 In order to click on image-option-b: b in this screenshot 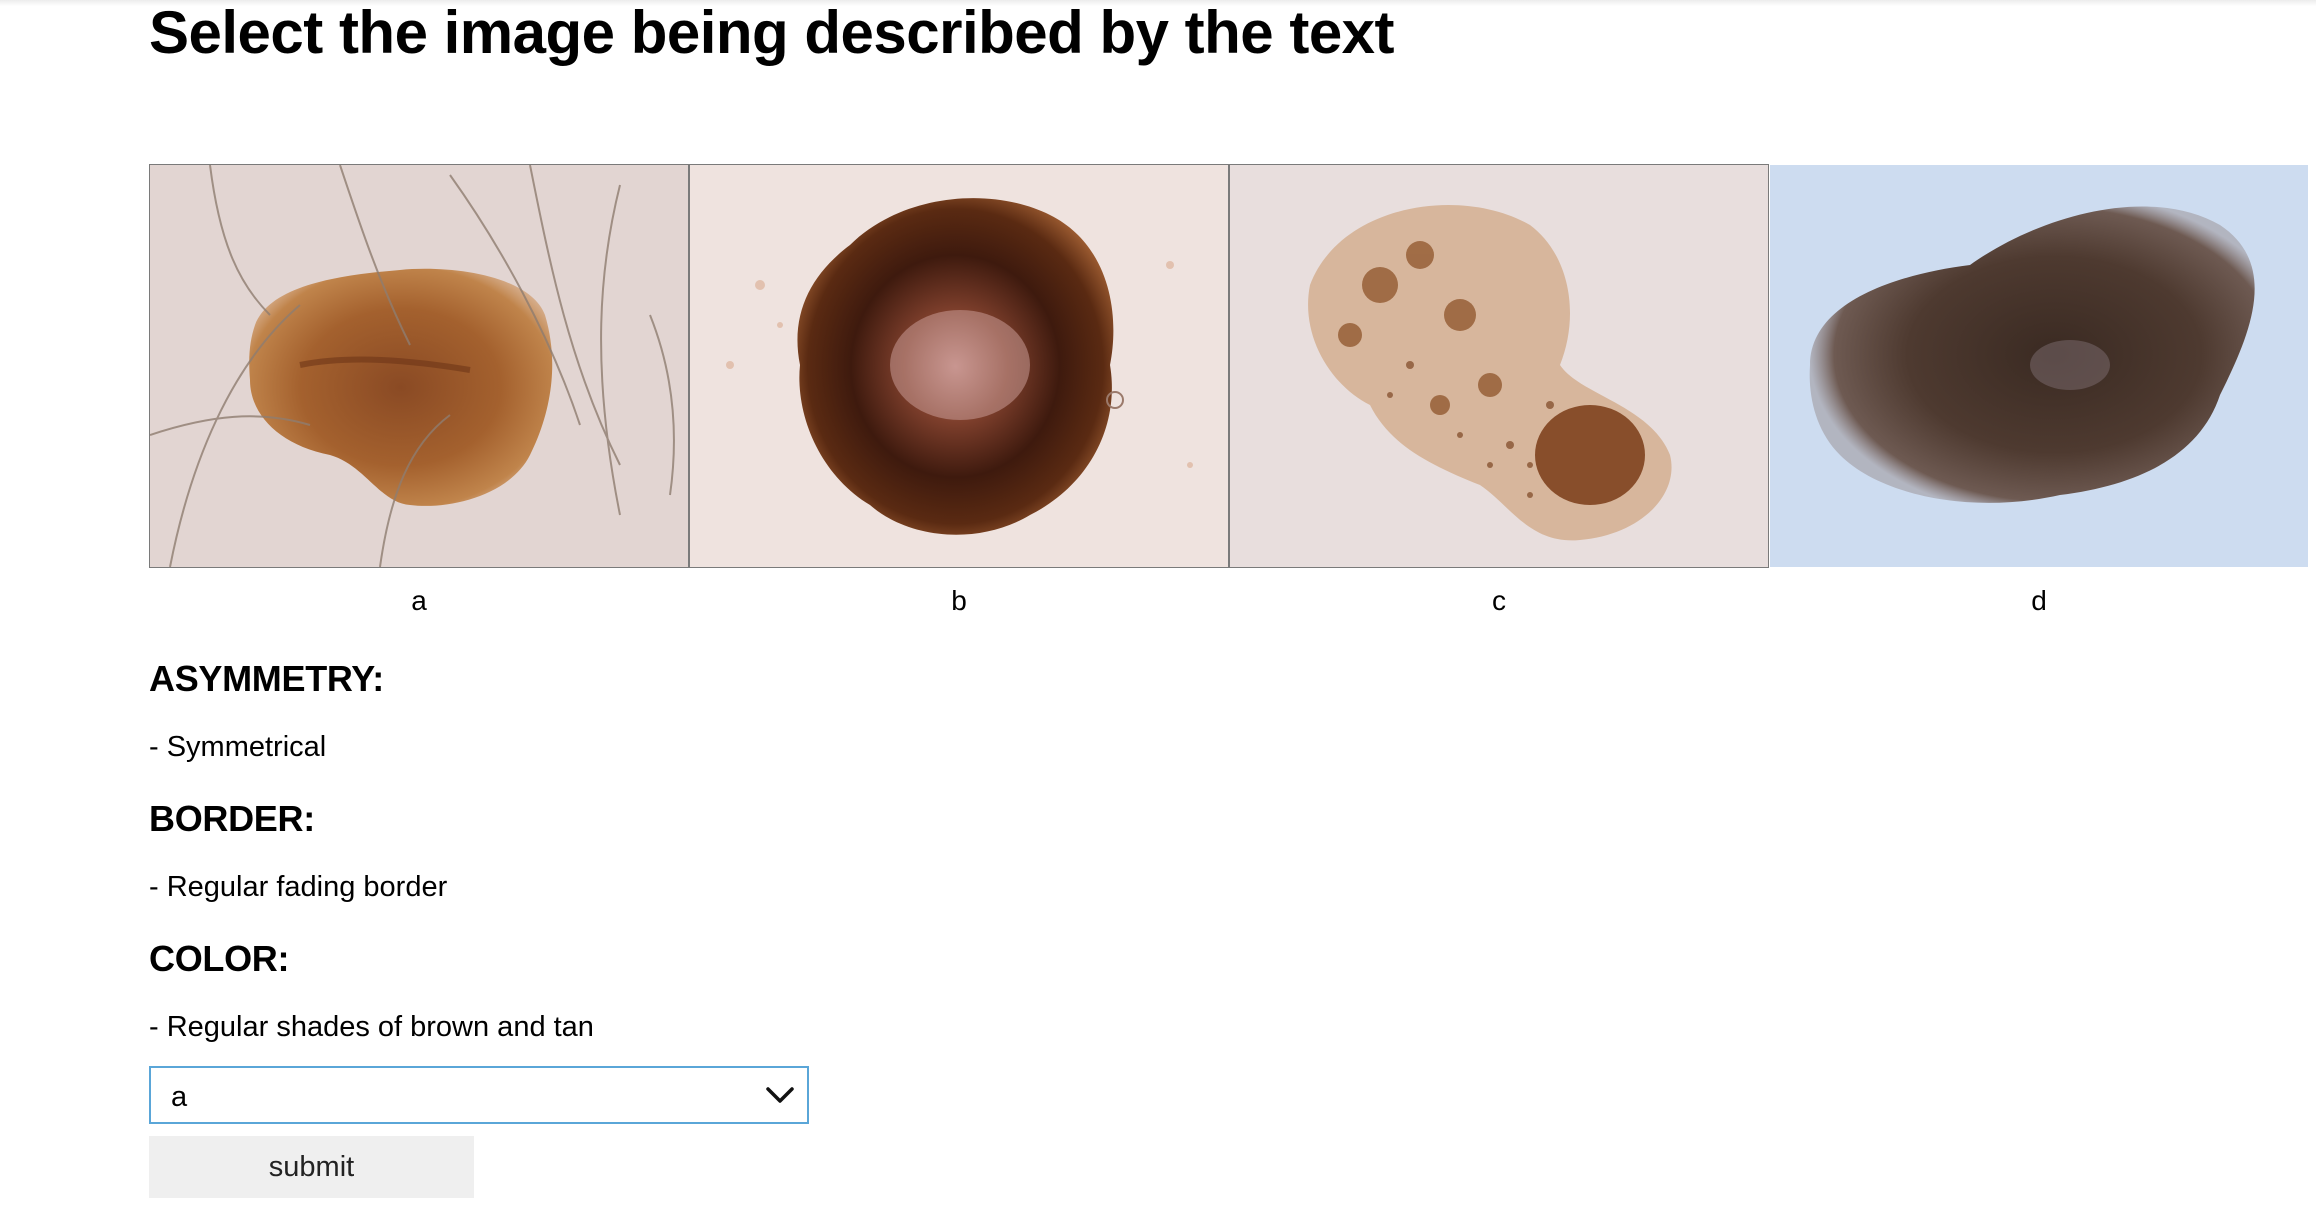, I will do `click(959, 391)`.